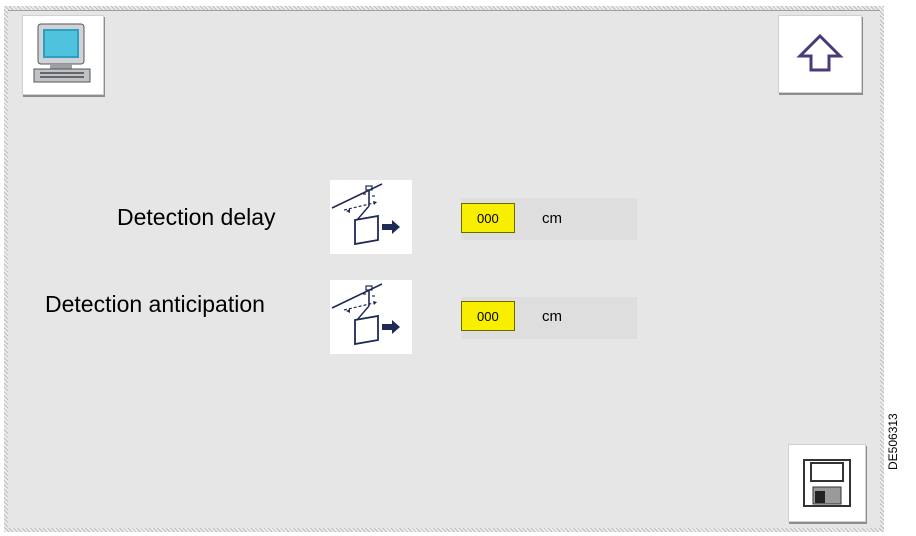 The width and height of the screenshot is (916, 536). I want to click on save-button, so click(827, 483).